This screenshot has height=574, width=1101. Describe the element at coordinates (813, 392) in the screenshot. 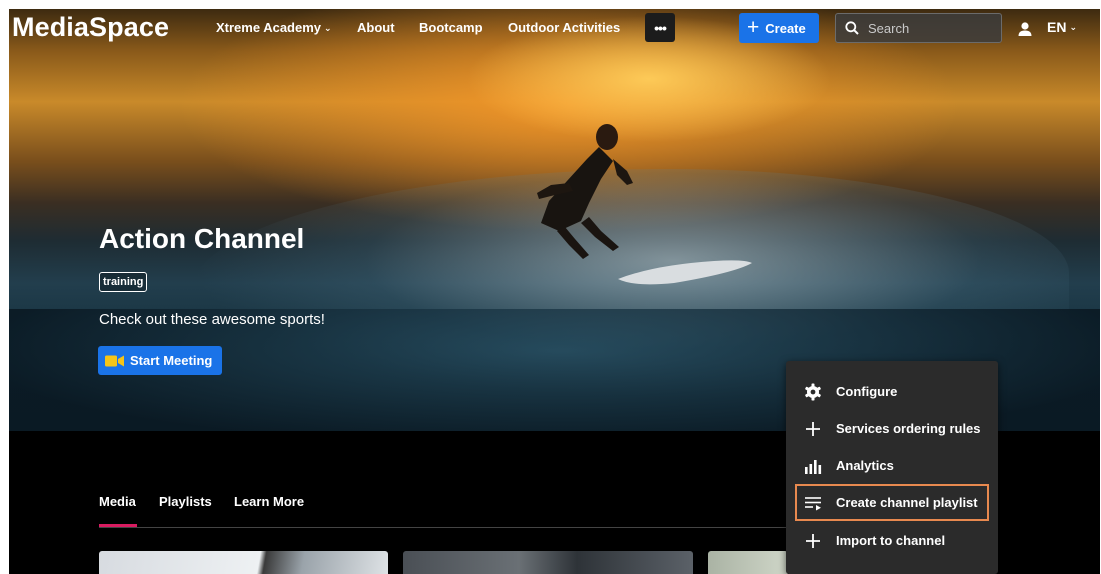

I see `gear-icon` at that location.